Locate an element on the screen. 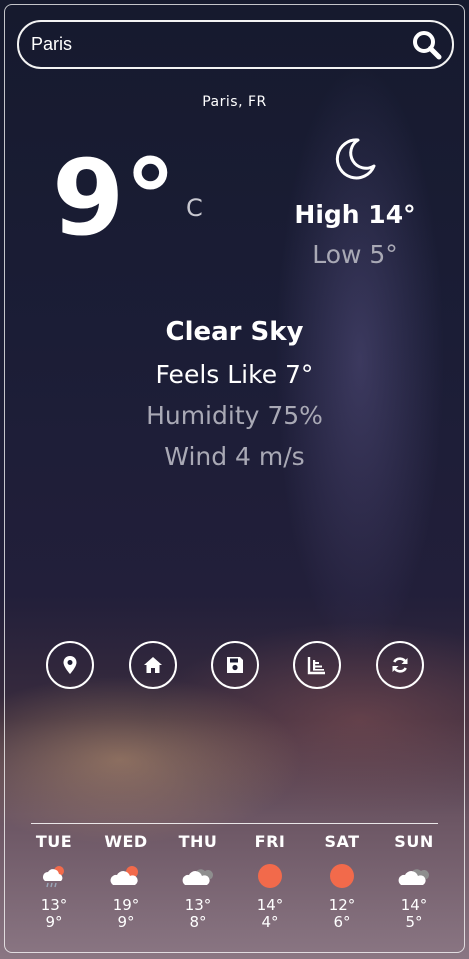 This screenshot has width=469, height=959. forecast-day-name: SAT is located at coordinates (342, 841).